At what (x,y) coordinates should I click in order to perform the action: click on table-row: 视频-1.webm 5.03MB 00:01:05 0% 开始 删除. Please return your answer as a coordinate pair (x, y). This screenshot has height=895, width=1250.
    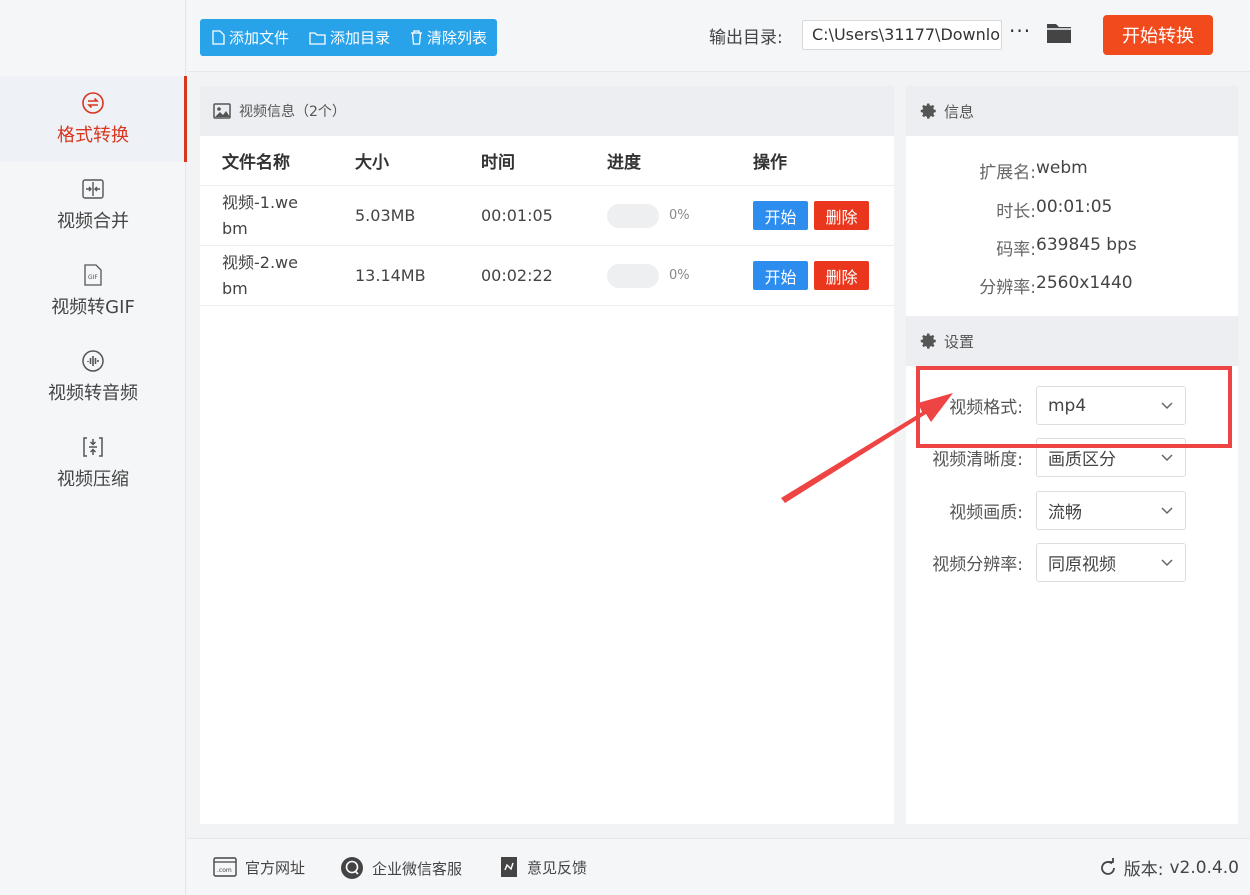
    Looking at the image, I should click on (547, 216).